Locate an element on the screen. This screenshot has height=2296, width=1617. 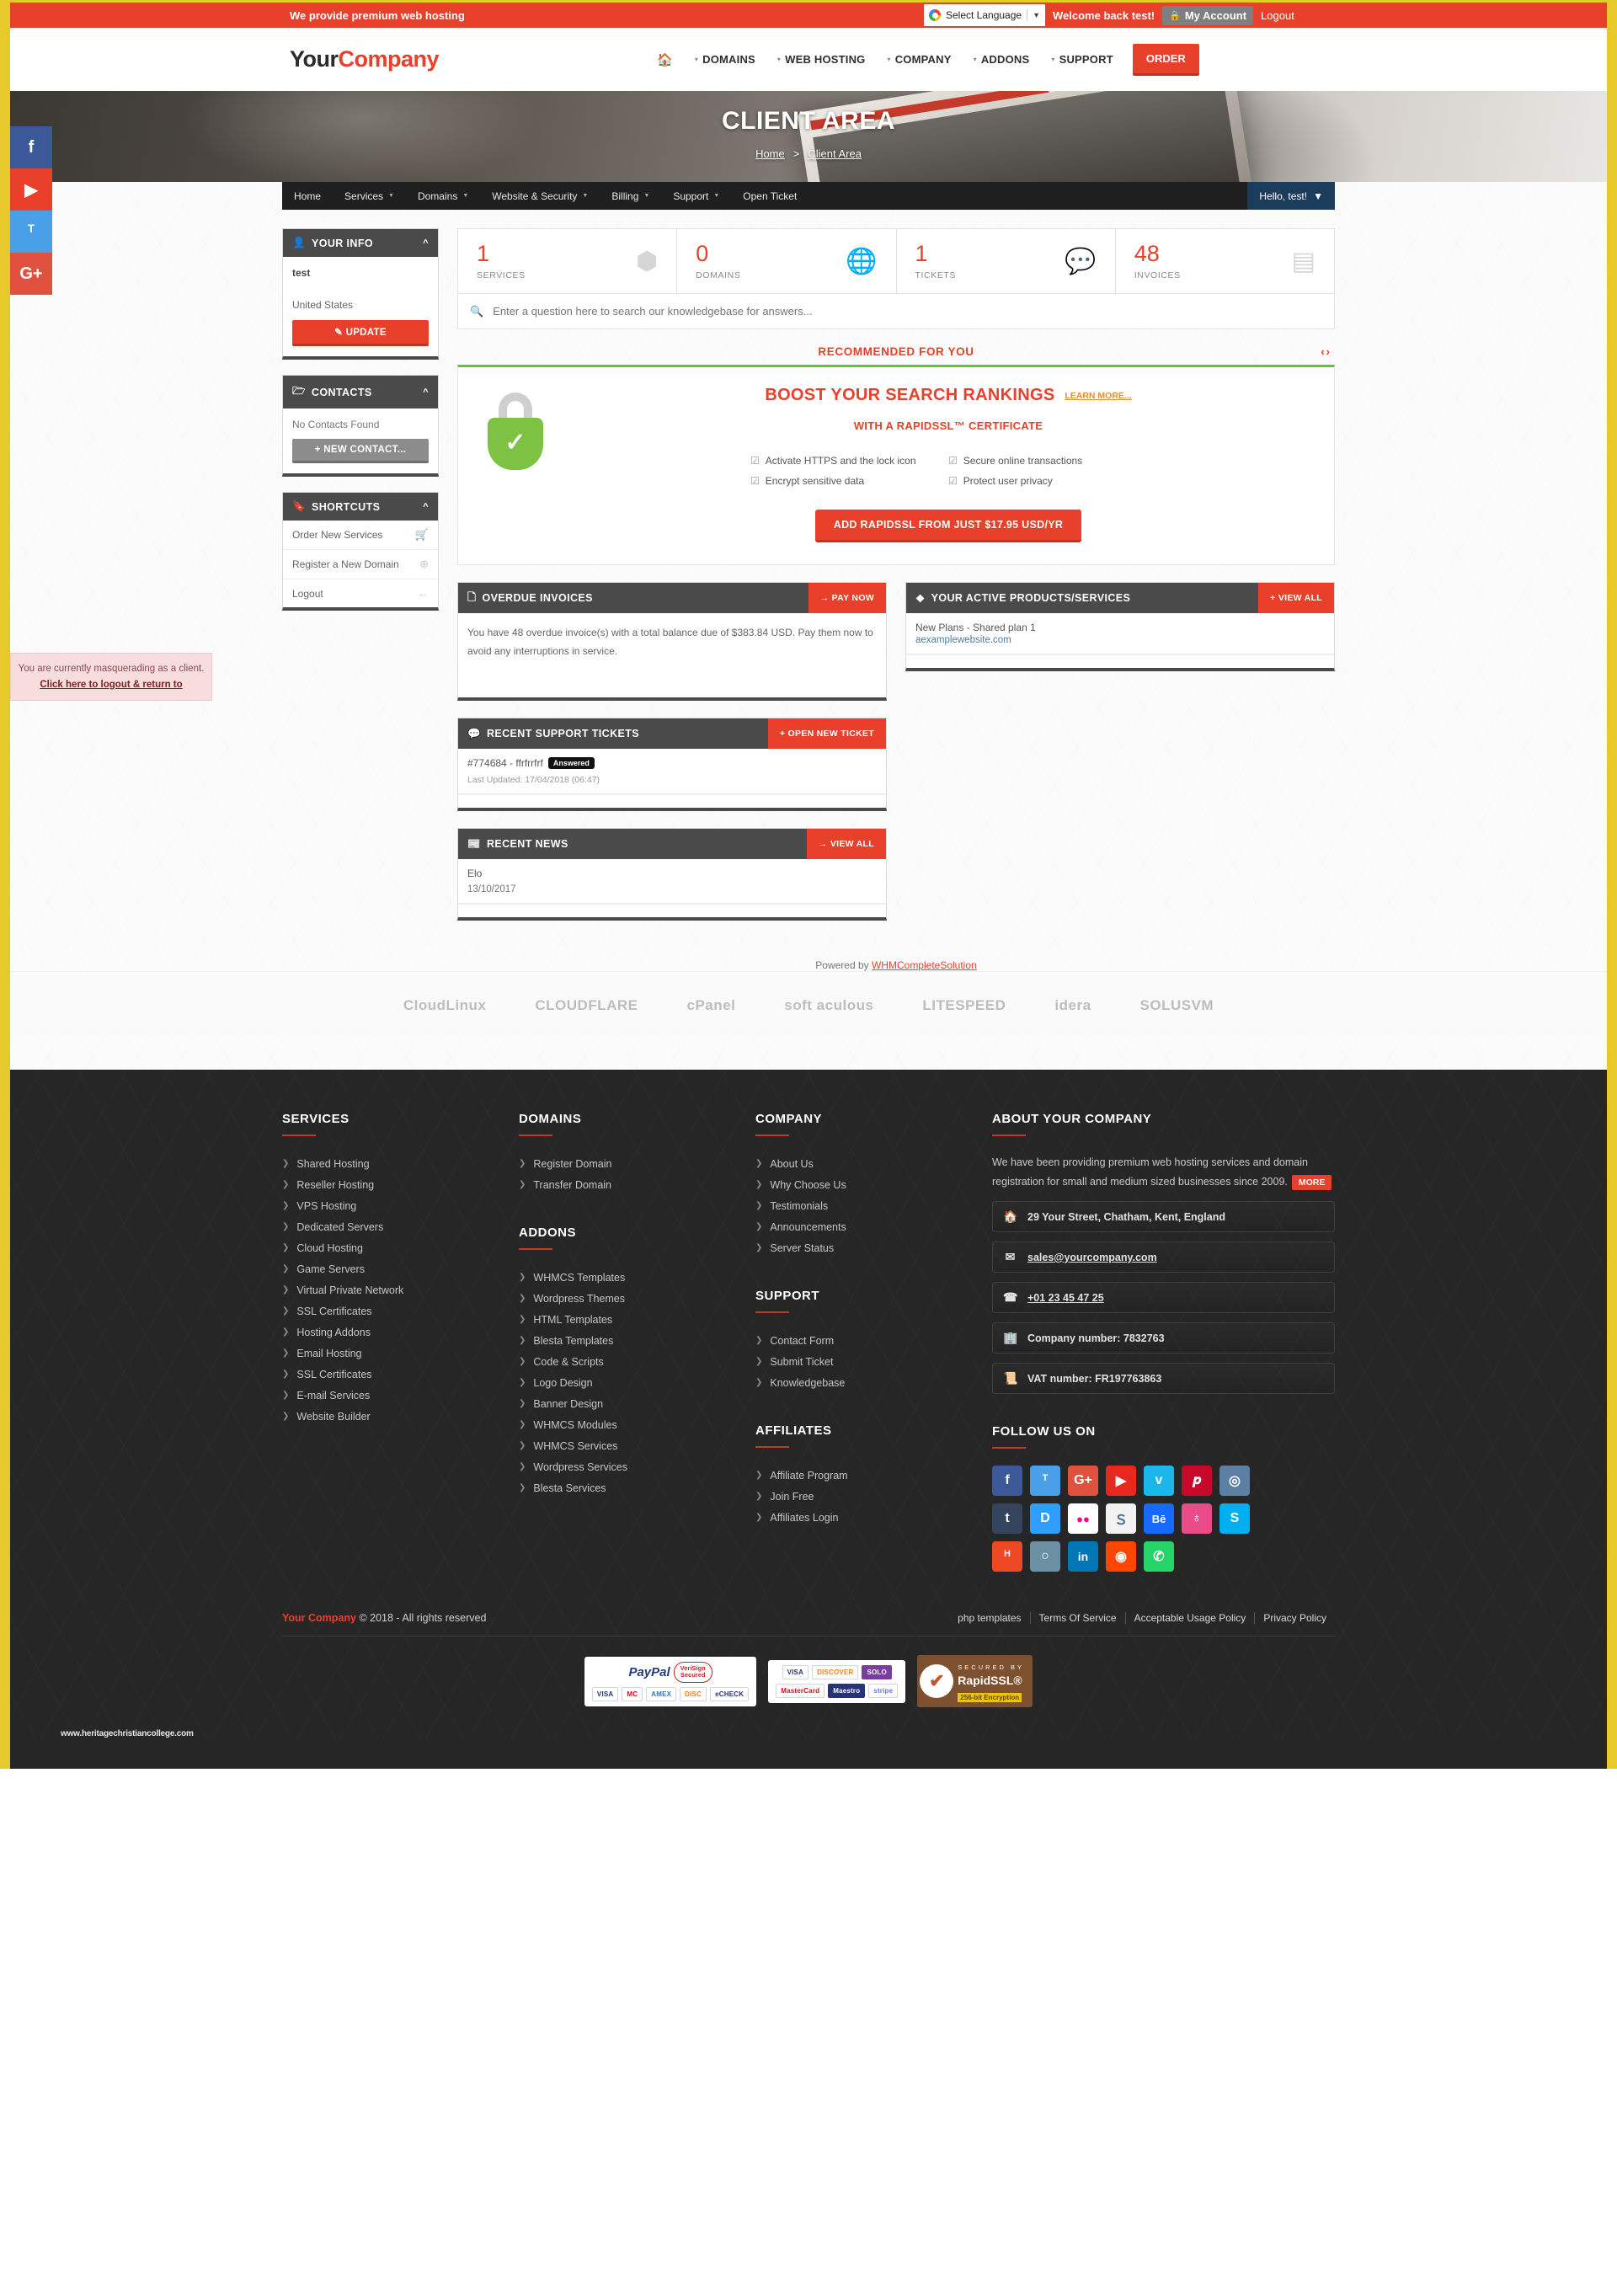
clientnav-website-security: Website & Security ▼ is located at coordinates (540, 196).